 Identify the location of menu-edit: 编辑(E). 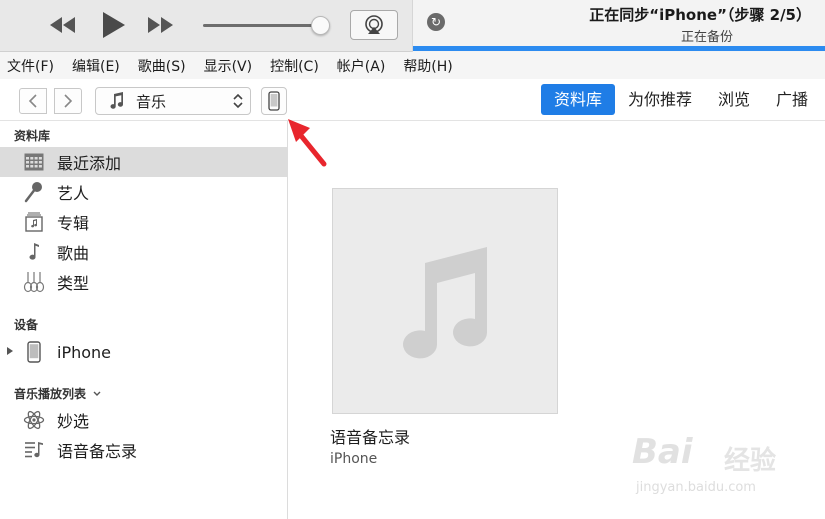
(96, 66).